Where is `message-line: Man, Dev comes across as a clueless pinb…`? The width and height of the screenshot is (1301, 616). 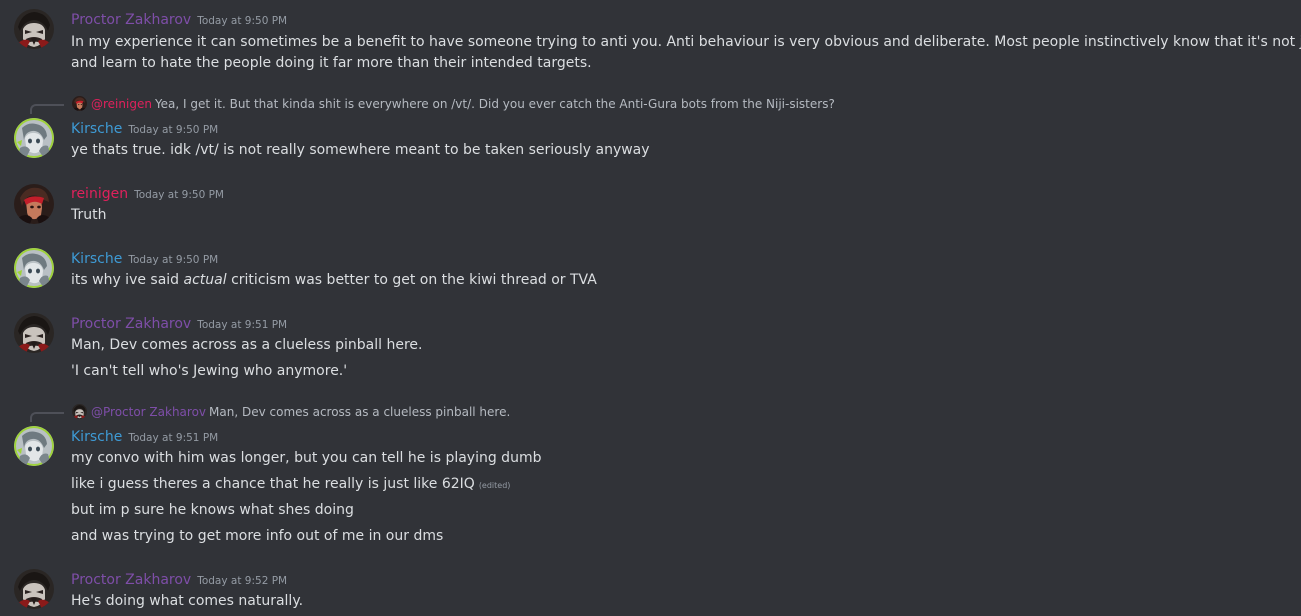 message-line: Man, Dev comes across as a clueless pinb… is located at coordinates (247, 345).